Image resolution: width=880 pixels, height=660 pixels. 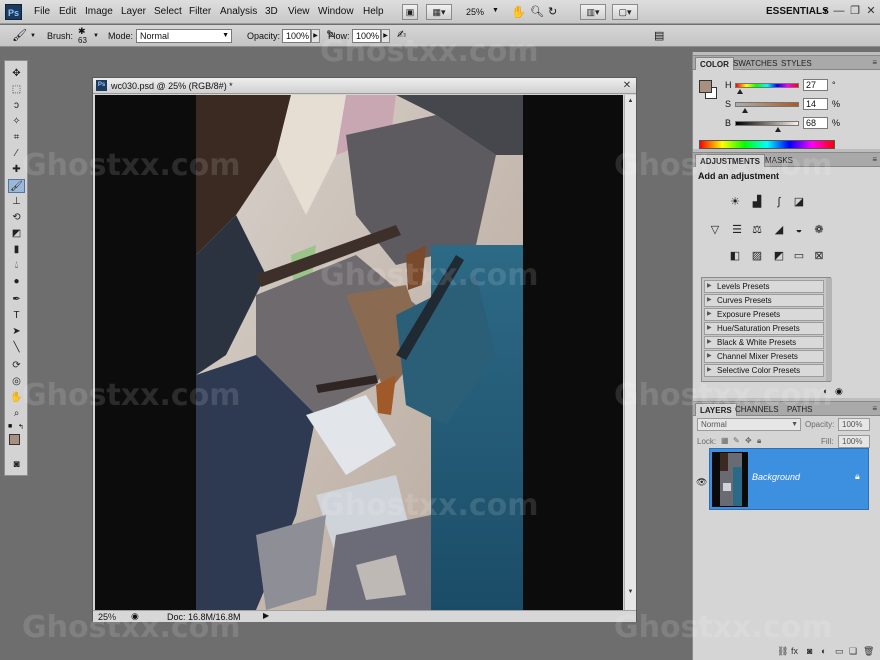 What do you see at coordinates (779, 202) in the screenshot?
I see `curves-icon: ∫` at bounding box center [779, 202].